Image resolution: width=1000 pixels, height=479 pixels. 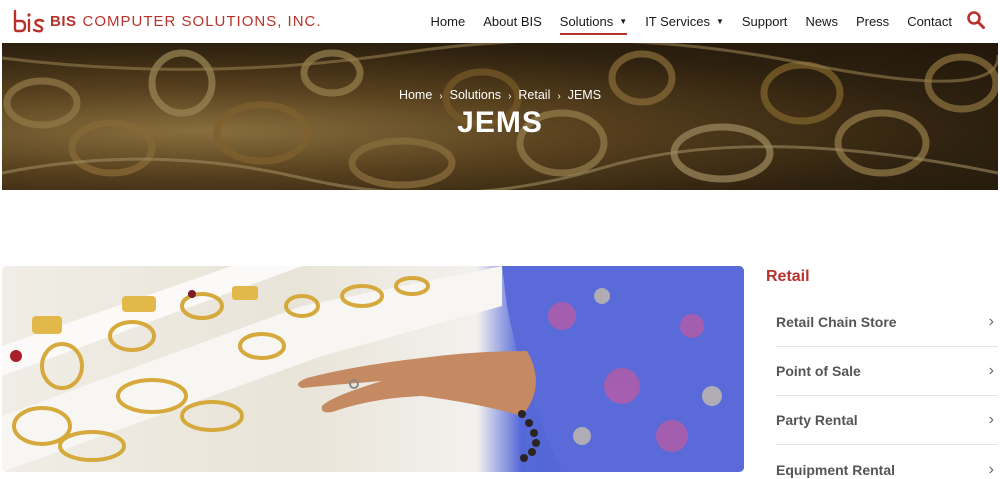 I want to click on nav-about: About BIS, so click(x=512, y=21).